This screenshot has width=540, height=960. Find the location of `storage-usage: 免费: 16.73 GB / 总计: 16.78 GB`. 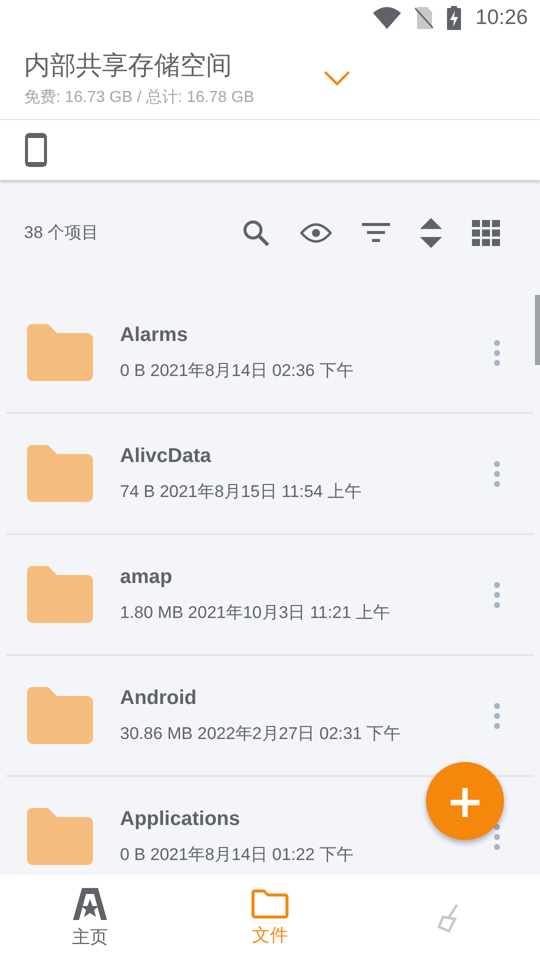

storage-usage: 免费: 16.73 GB / 总计: 16.78 GB is located at coordinates (140, 98).